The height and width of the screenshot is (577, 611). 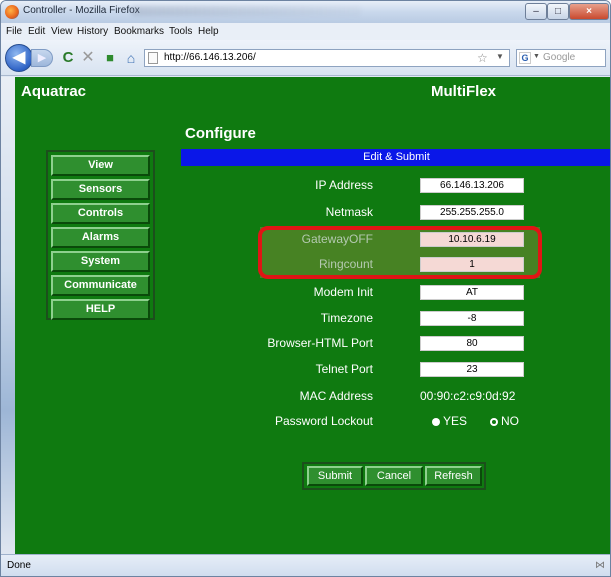 What do you see at coordinates (42, 58) in the screenshot?
I see `forward-arrow-icon: ▶` at bounding box center [42, 58].